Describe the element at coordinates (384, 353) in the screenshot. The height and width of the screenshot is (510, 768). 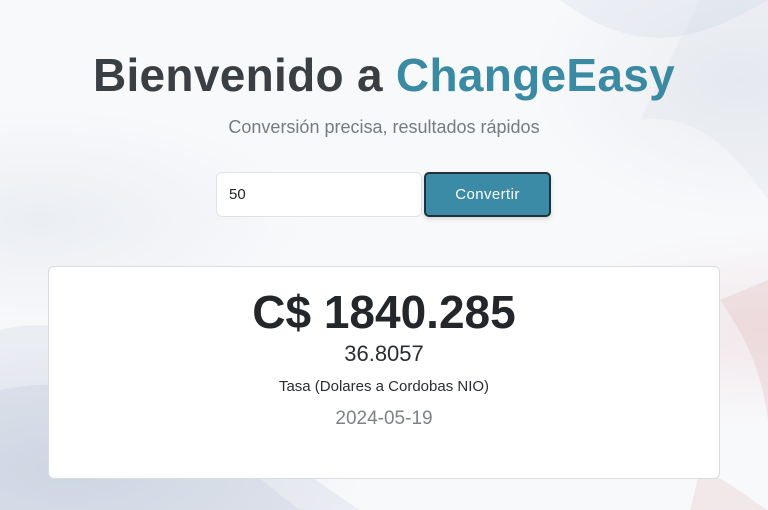
I see `exchange-rate: 36.8057` at that location.